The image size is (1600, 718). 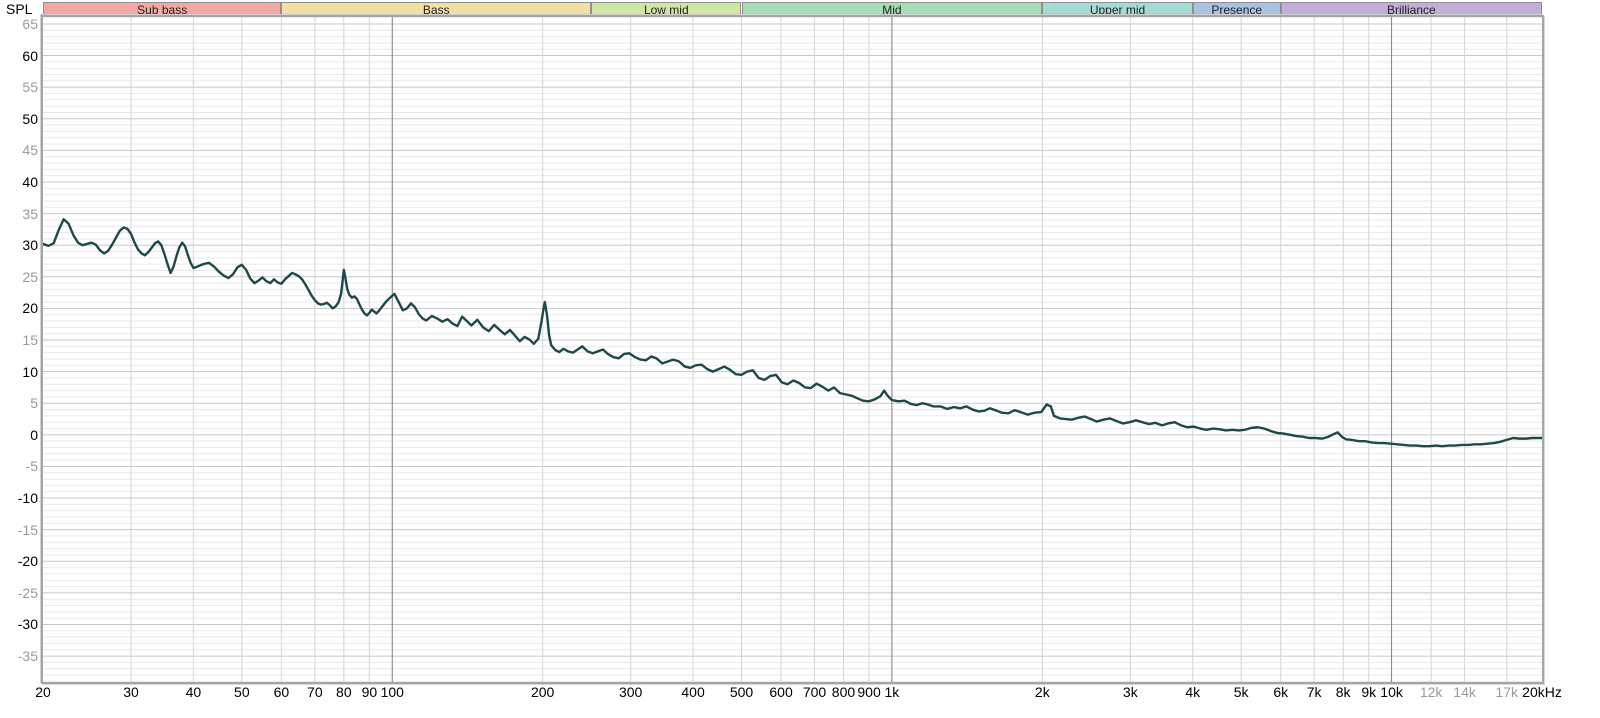 I want to click on y-tick-label: -10, so click(x=27, y=498).